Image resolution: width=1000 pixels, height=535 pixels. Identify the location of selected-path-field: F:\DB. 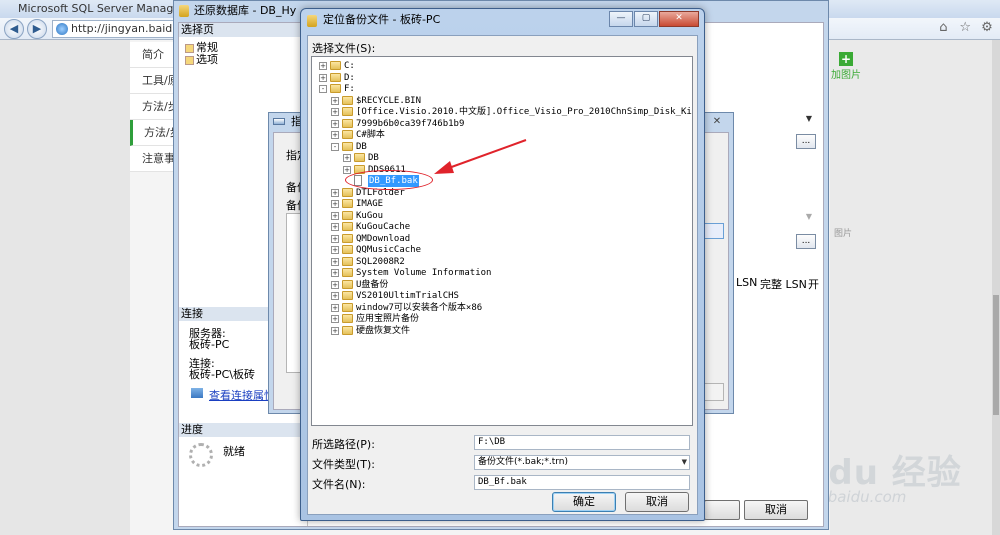
(582, 442).